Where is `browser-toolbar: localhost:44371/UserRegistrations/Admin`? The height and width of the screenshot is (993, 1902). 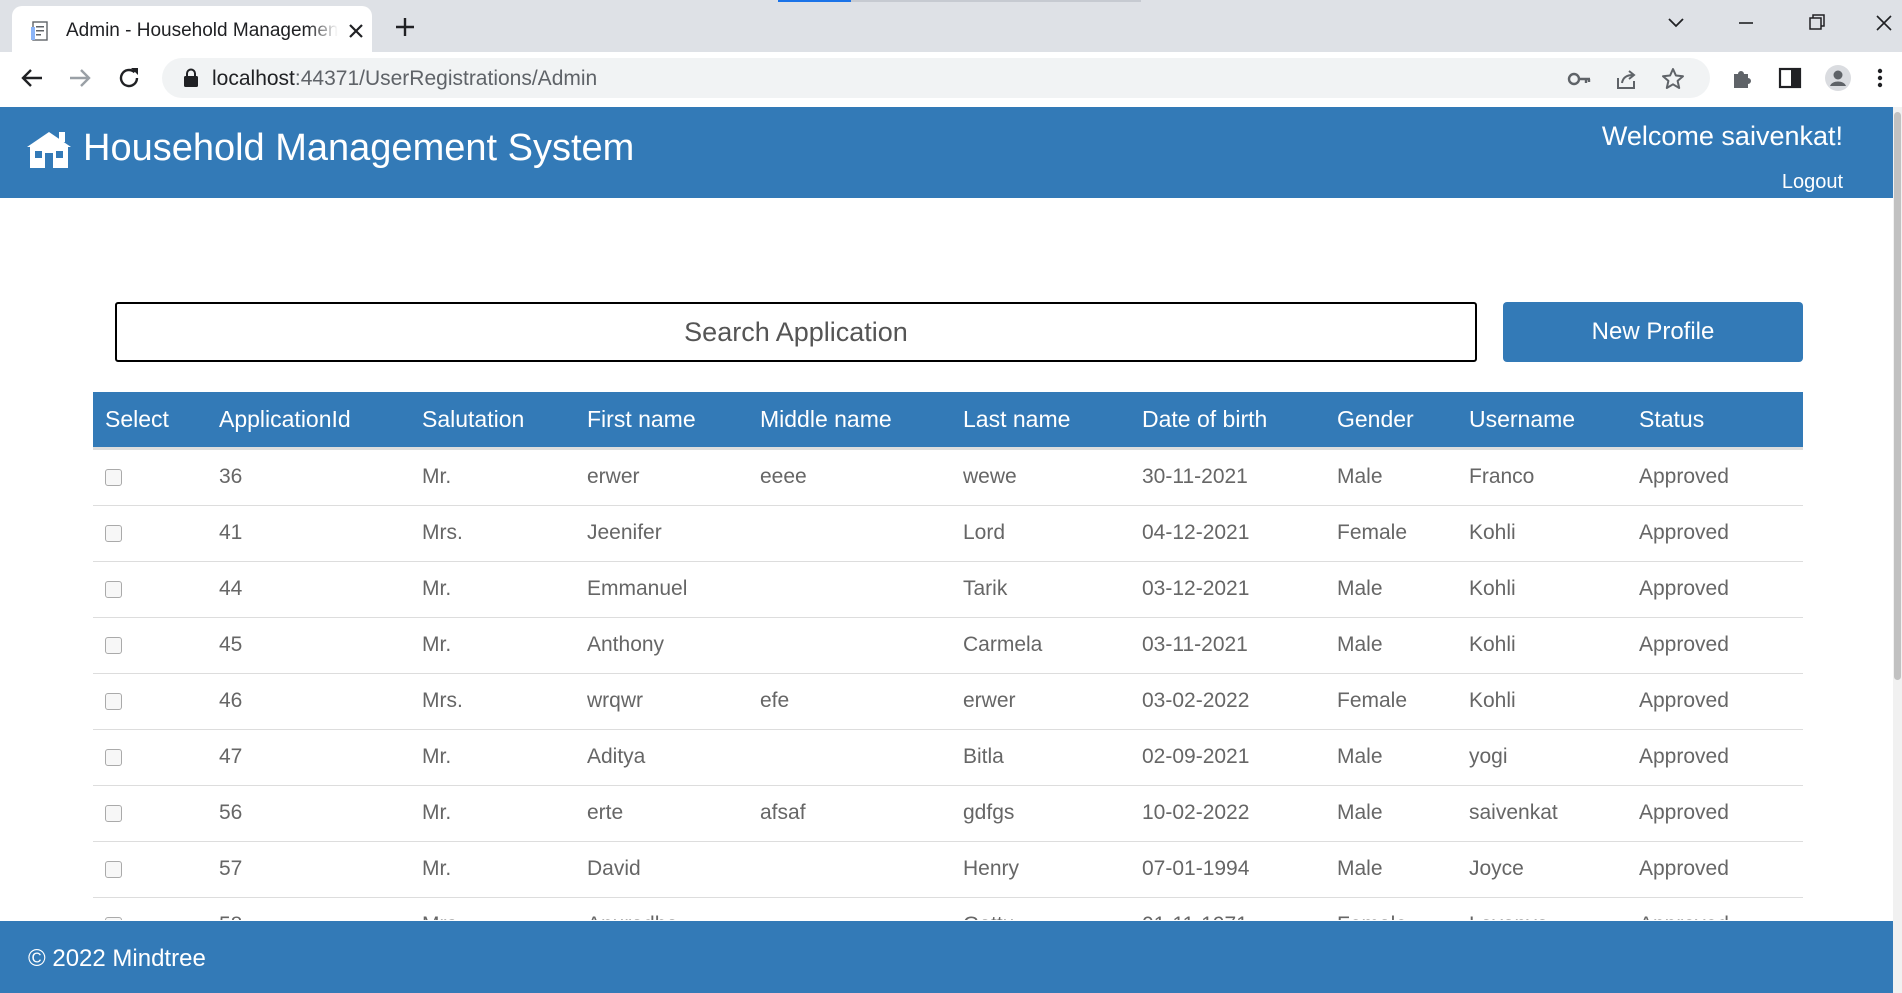 browser-toolbar: localhost:44371/UserRegistrations/Admin is located at coordinates (951, 78).